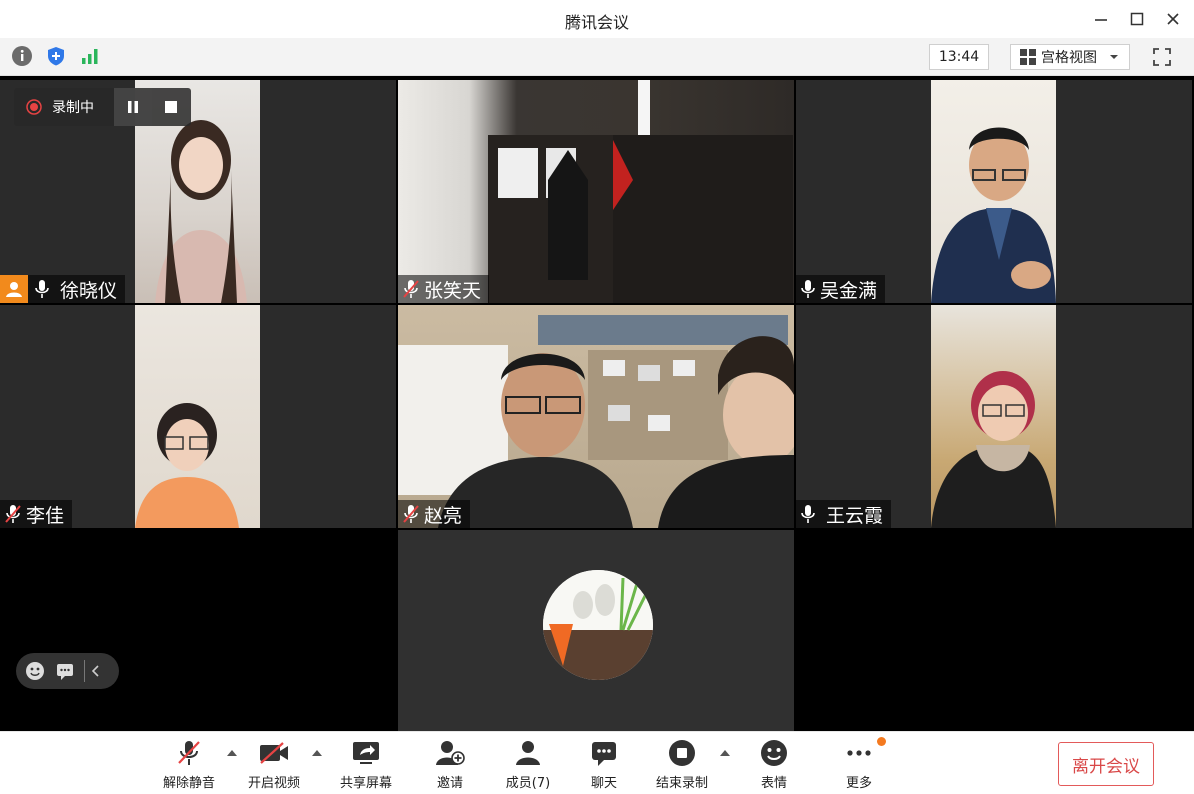 The image size is (1194, 794). I want to click on start-video-label: 开启视频, so click(273, 783).